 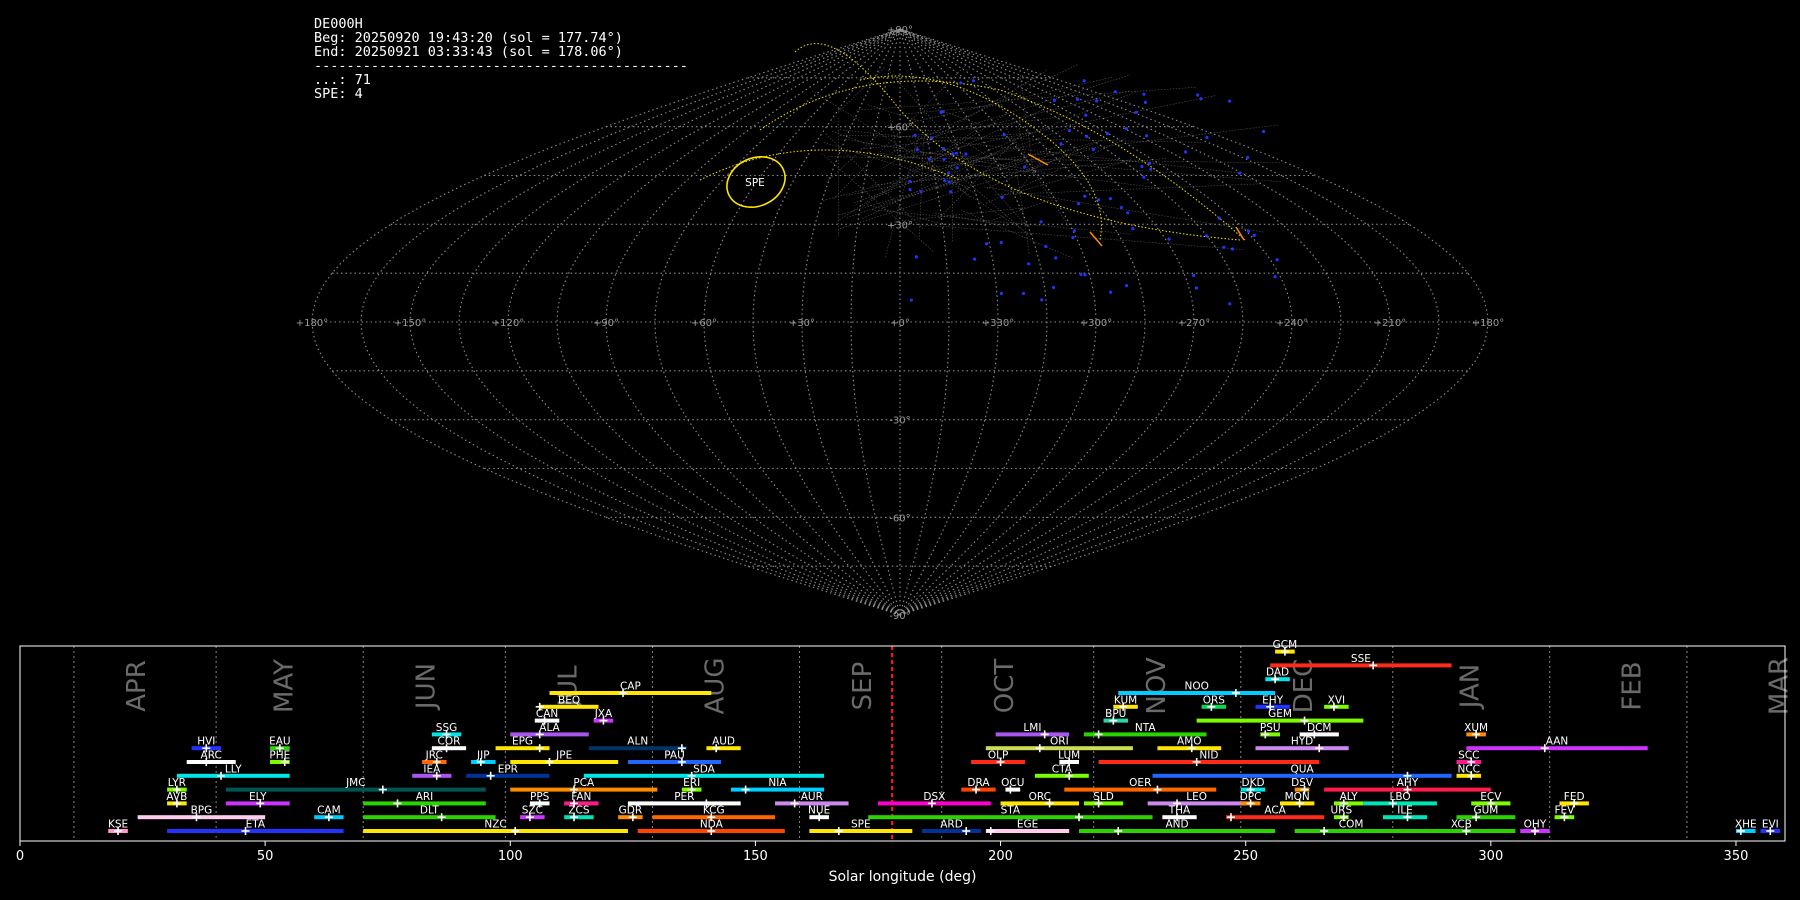 I want to click on shower-avb: AVB, so click(x=176, y=799).